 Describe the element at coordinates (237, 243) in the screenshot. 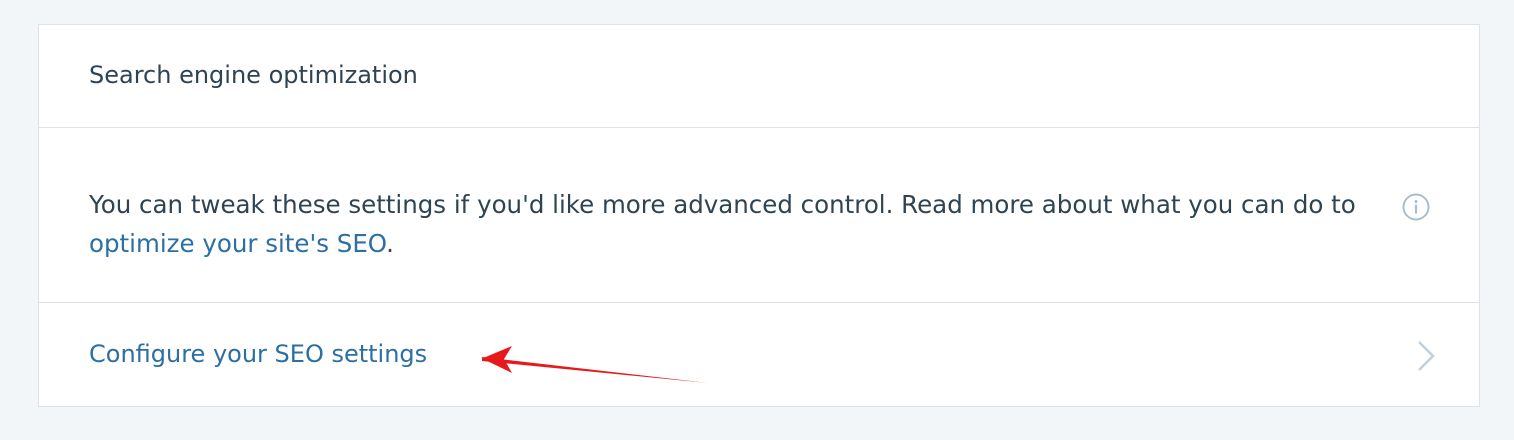

I see `optimize-seo-link: optimize your site's SEO` at that location.